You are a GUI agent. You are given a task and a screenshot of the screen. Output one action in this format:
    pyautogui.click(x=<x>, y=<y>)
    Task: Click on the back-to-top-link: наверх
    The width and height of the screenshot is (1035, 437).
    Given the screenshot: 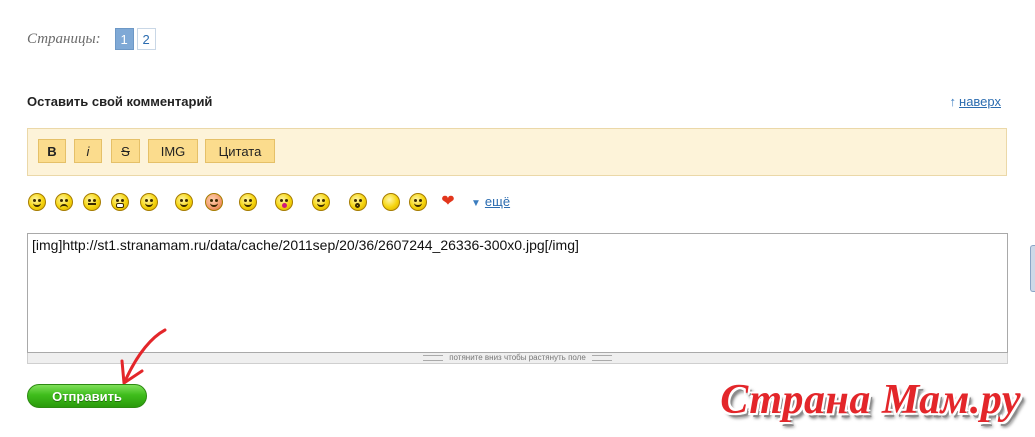 What is the action you would take?
    pyautogui.click(x=980, y=101)
    